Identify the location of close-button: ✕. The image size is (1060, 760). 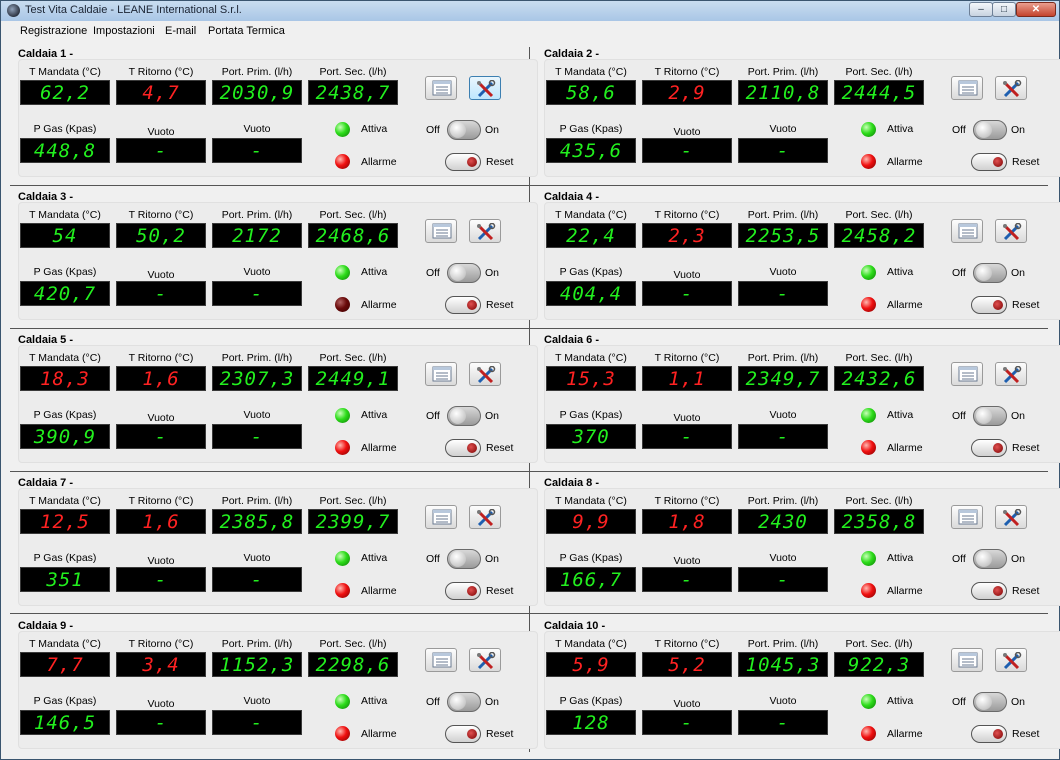
(1036, 9).